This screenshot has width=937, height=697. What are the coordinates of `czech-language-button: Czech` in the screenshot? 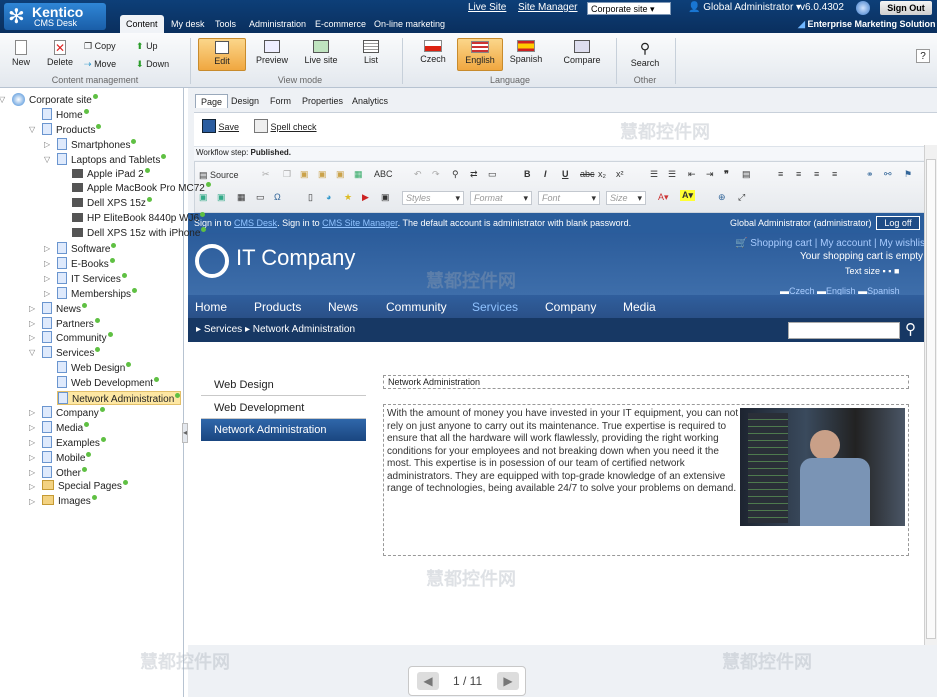 It's located at (433, 52).